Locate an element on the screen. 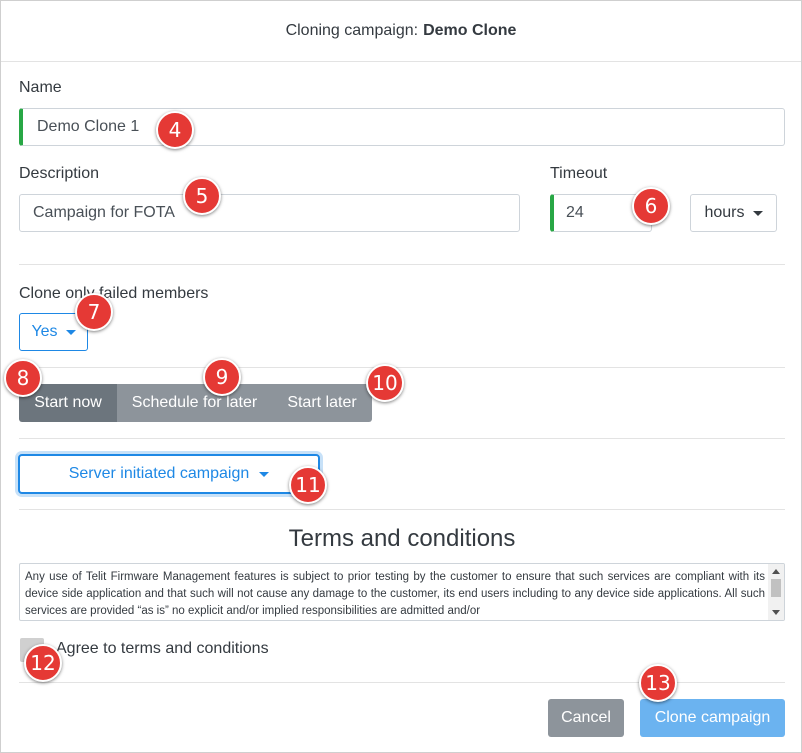  dialog-title-prefix: Cloning campaign: is located at coordinates (352, 30).